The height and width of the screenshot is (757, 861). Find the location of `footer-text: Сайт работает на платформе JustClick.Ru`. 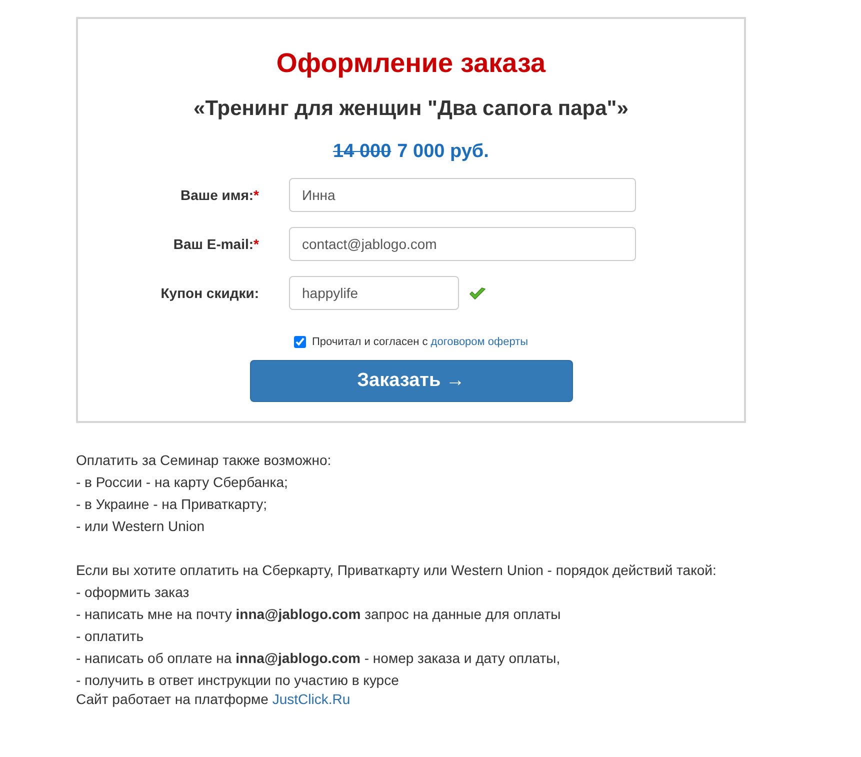

footer-text: Сайт работает на платформе JustClick.Ru is located at coordinates (214, 699).